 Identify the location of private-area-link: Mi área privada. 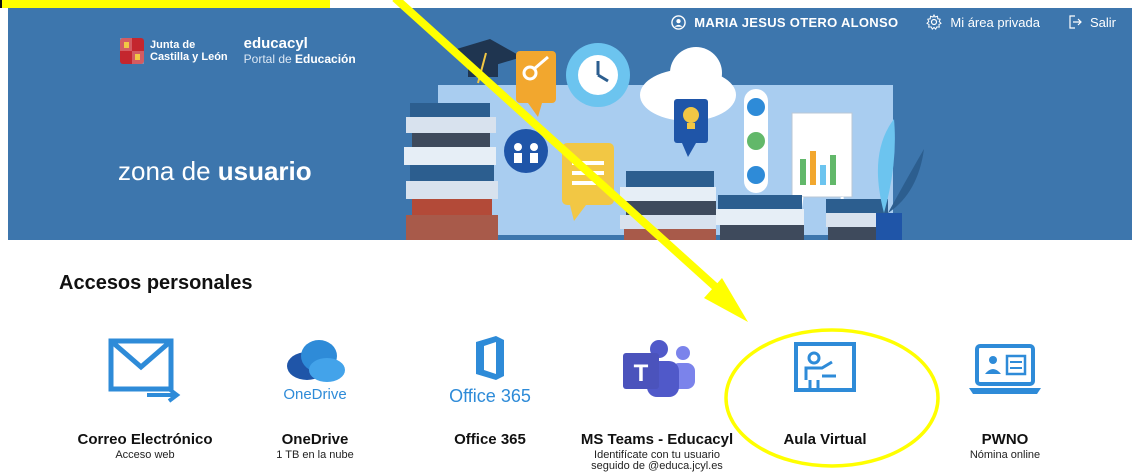
(983, 22).